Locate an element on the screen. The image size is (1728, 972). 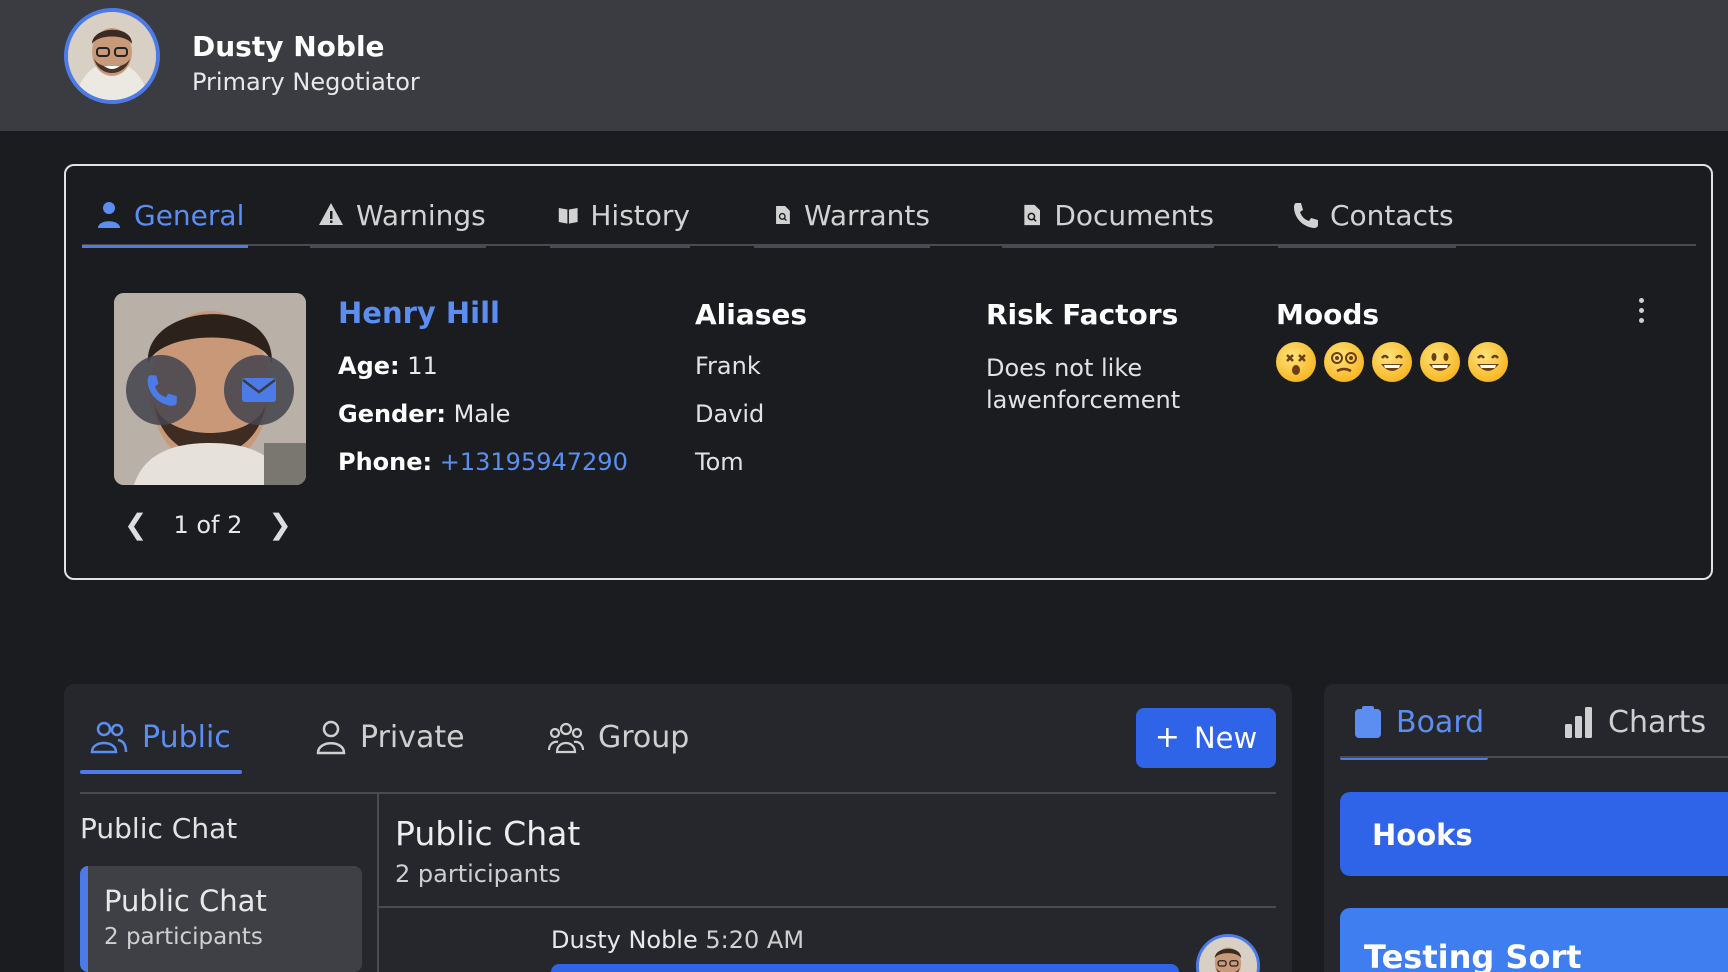
astonished-face-icon is located at coordinates (1296, 362).